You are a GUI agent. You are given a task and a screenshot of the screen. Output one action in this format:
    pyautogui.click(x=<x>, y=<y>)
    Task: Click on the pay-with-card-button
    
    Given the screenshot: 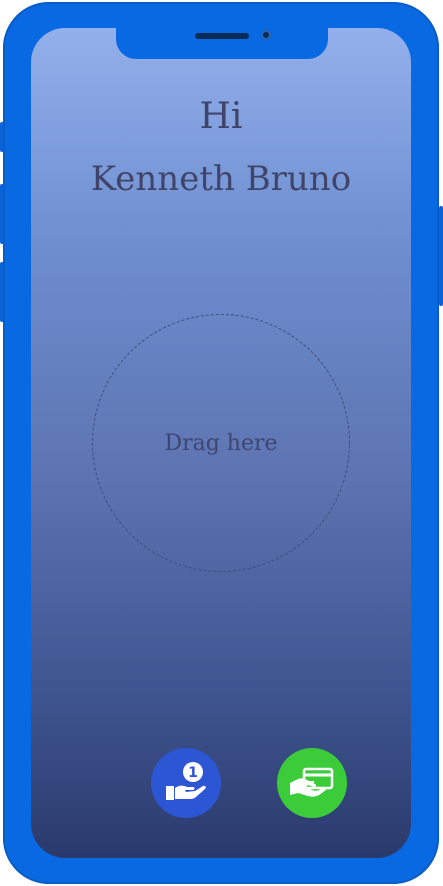 What is the action you would take?
    pyautogui.click(x=312, y=783)
    